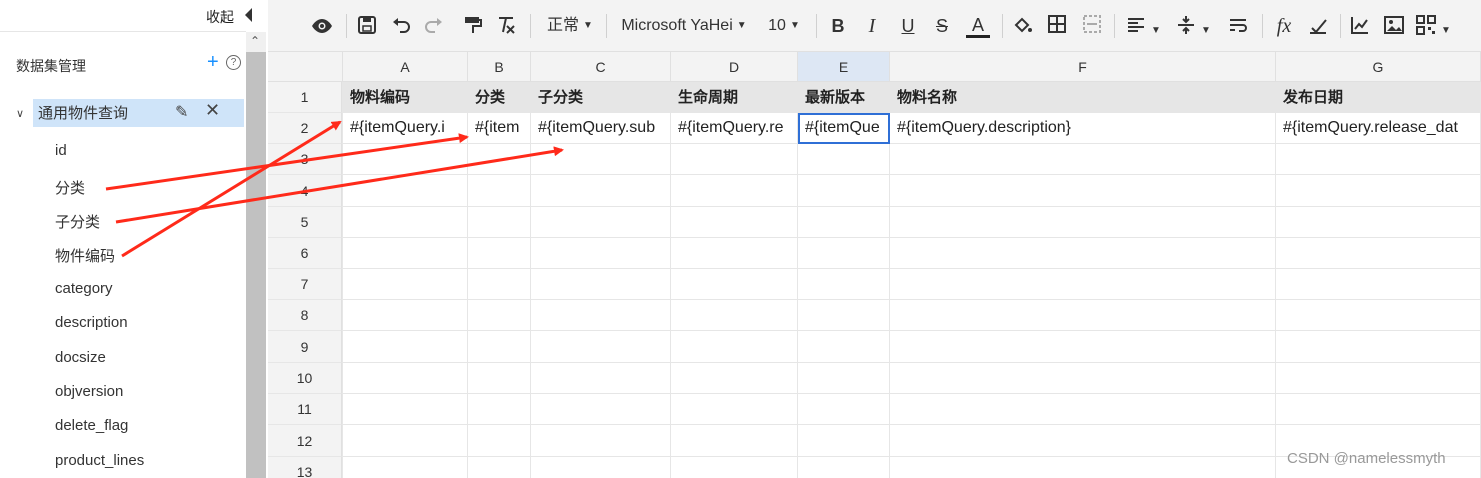  Describe the element at coordinates (1284, 26) in the screenshot. I see `formula-button: fx` at that location.